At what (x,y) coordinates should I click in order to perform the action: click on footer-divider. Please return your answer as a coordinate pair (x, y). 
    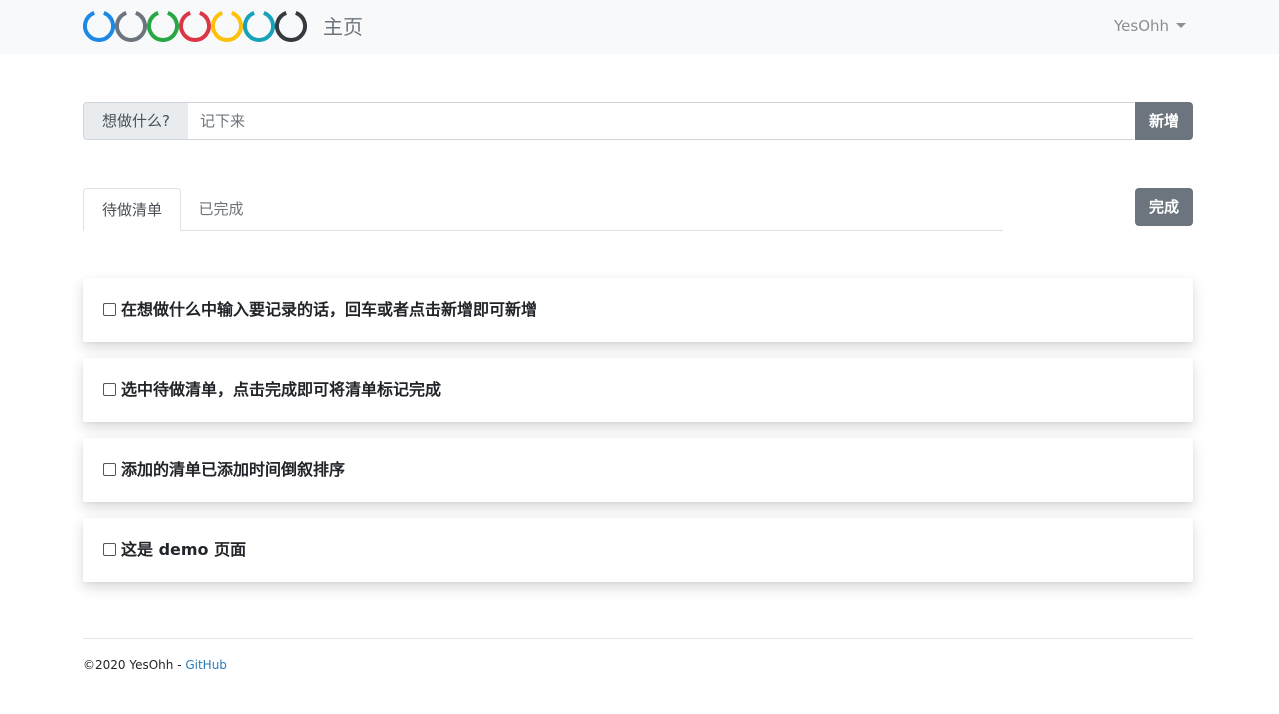
    Looking at the image, I should click on (638, 638).